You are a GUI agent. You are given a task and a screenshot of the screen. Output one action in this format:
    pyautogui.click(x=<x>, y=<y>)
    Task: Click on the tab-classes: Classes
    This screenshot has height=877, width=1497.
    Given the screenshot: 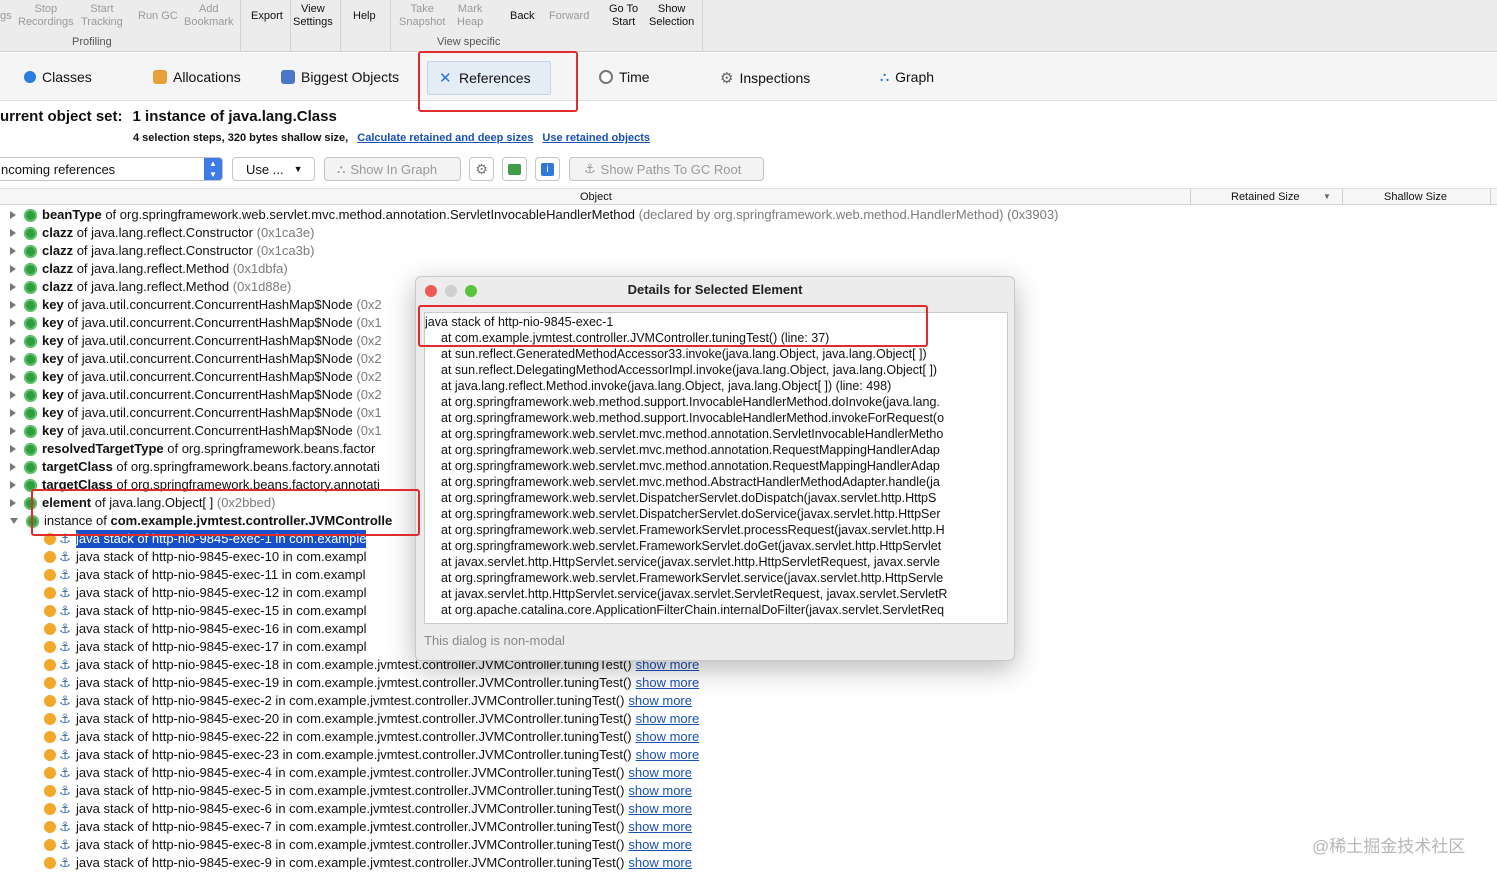 What is the action you would take?
    pyautogui.click(x=58, y=77)
    